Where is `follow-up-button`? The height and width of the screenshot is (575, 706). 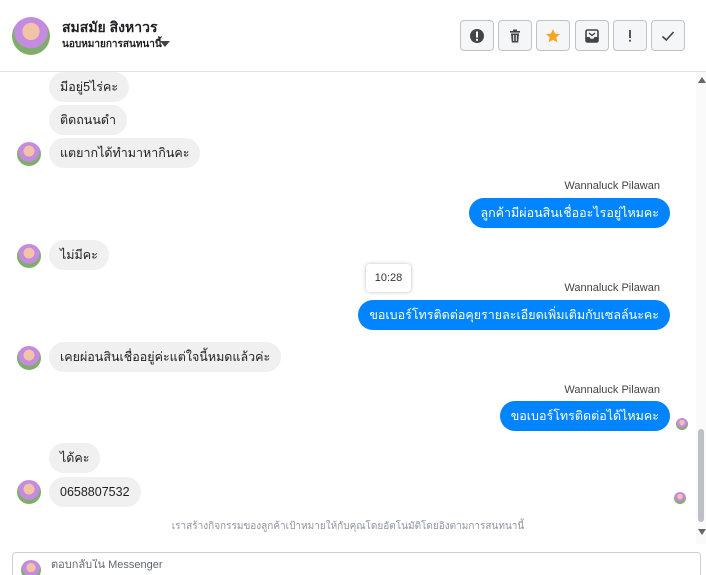
follow-up-button is located at coordinates (630, 35).